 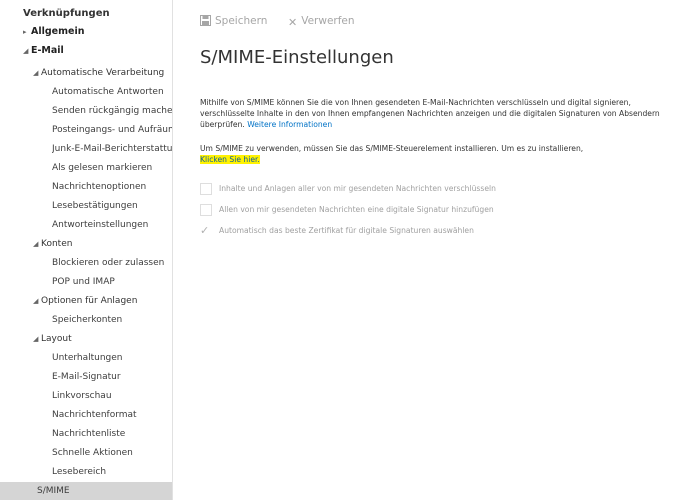 I want to click on sidebar-item-label: Layout, so click(x=56, y=339).